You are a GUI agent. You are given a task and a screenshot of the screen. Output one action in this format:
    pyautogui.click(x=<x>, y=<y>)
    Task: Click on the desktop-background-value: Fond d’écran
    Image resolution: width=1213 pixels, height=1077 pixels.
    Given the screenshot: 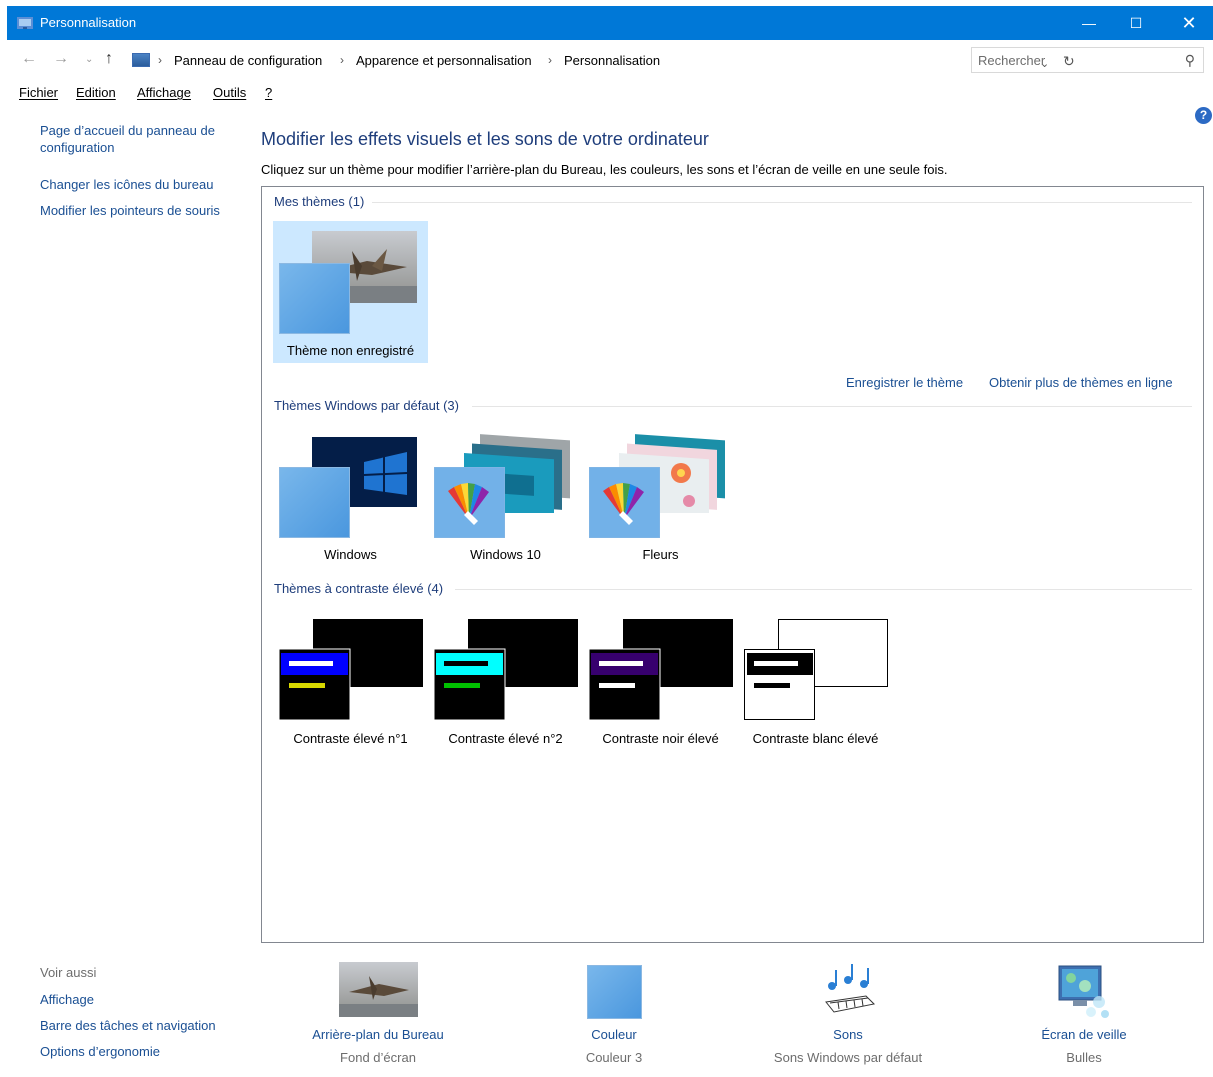 What is the action you would take?
    pyautogui.click(x=378, y=1057)
    